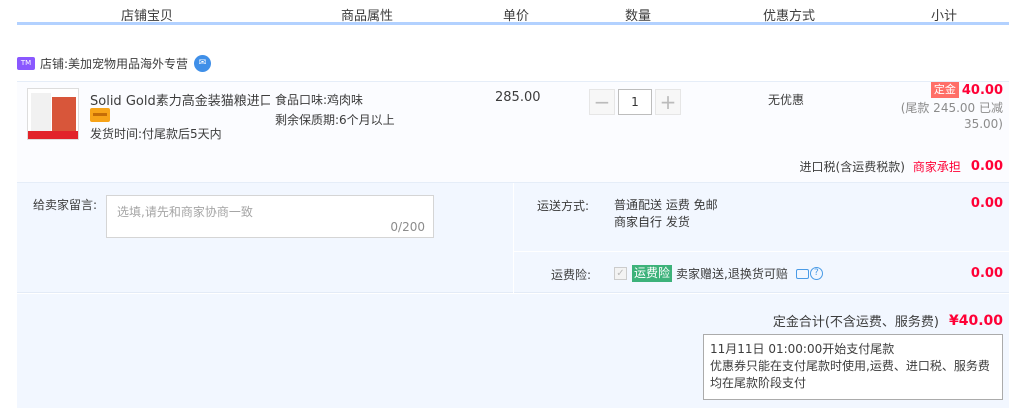  I want to click on message-placeholder: 选填,请先和商家协商一致, so click(185, 212).